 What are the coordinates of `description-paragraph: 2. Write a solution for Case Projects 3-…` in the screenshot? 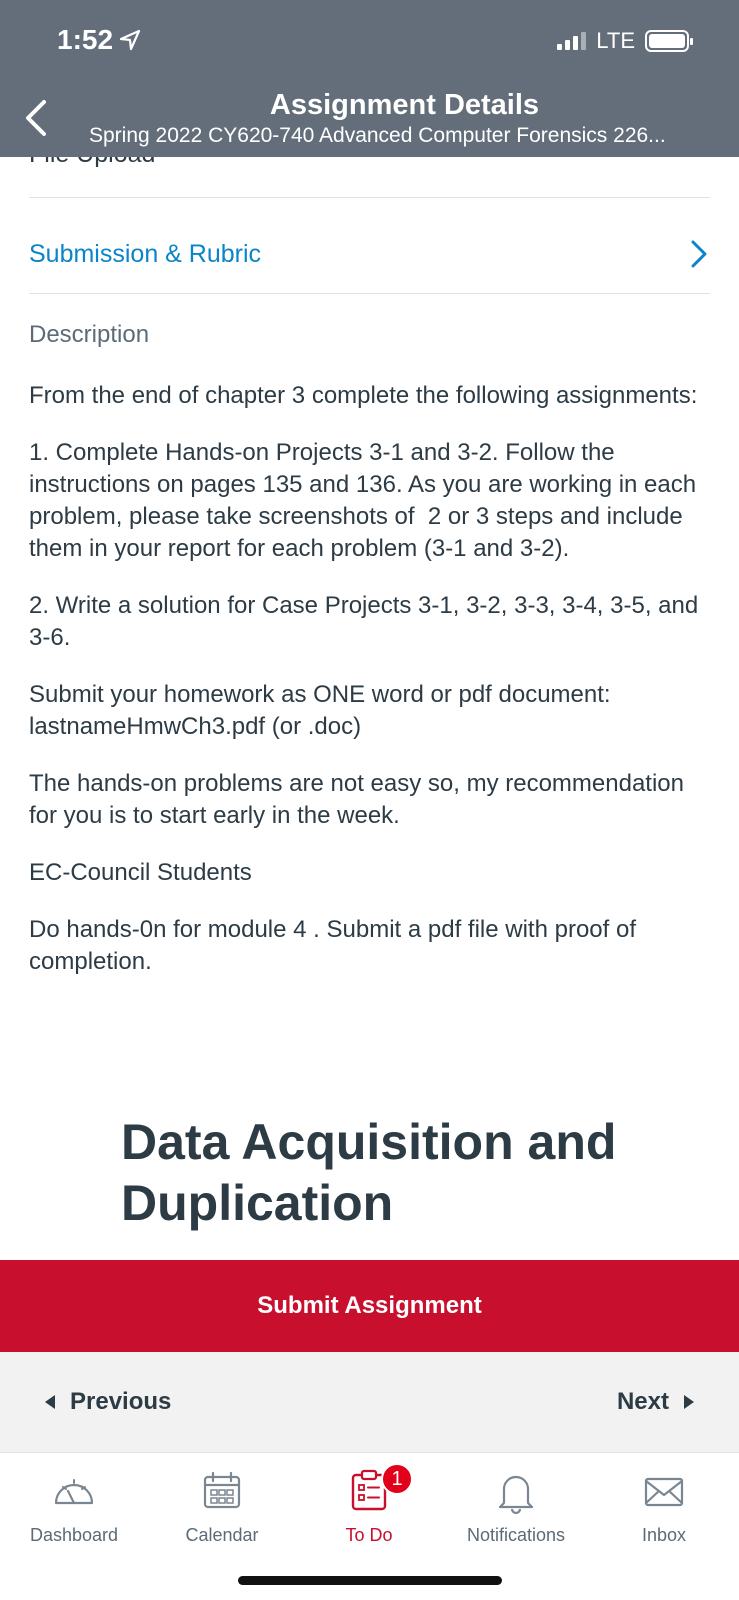 It's located at (367, 621).